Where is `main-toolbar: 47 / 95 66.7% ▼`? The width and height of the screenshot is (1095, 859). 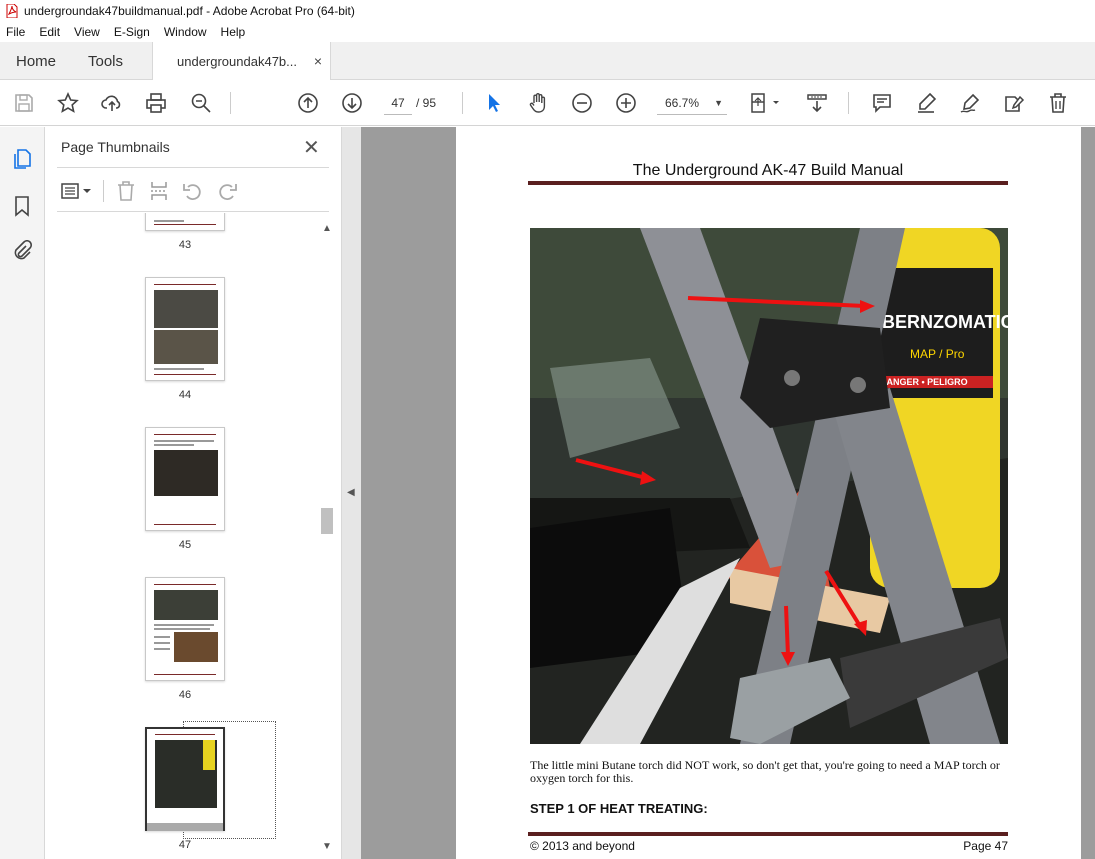
main-toolbar: 47 / 95 66.7% ▼ is located at coordinates (547, 103).